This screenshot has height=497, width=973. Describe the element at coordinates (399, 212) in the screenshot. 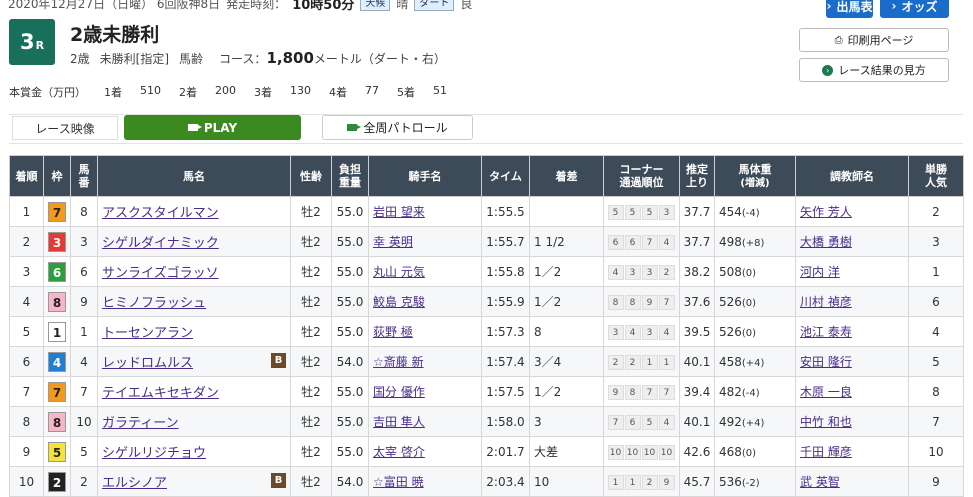

I see `jockey-link: 岩田 望来` at that location.